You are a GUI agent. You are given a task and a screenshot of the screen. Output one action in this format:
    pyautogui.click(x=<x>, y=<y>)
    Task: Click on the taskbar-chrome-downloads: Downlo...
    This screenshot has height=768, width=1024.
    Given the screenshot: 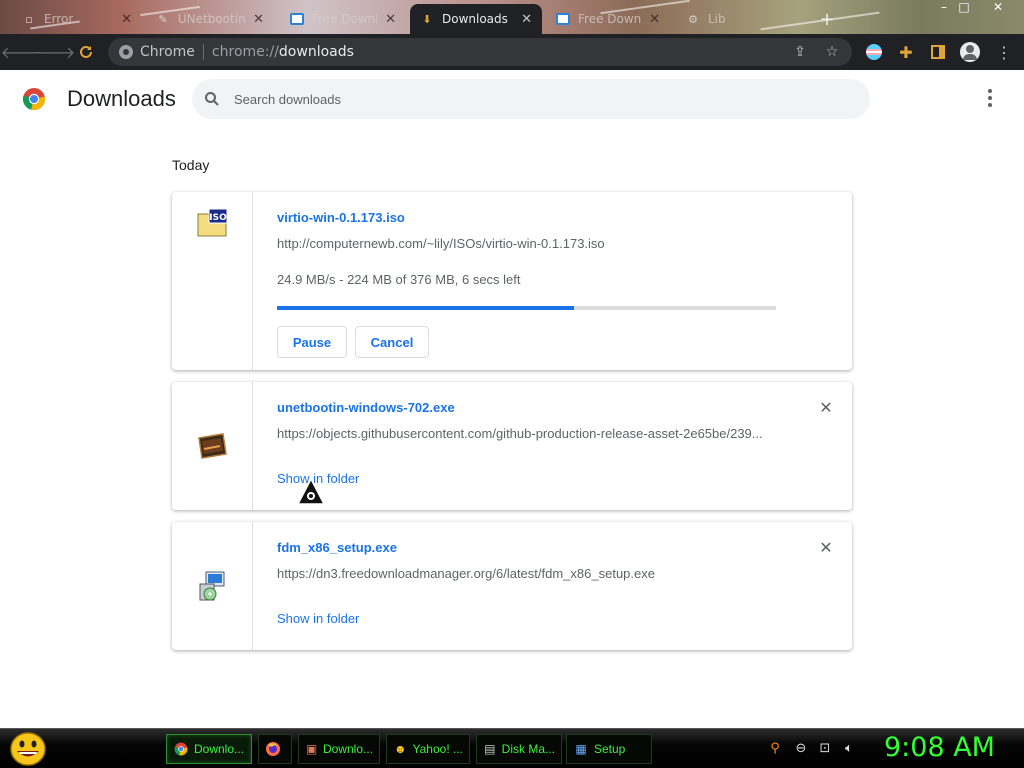 What is the action you would take?
    pyautogui.click(x=209, y=749)
    